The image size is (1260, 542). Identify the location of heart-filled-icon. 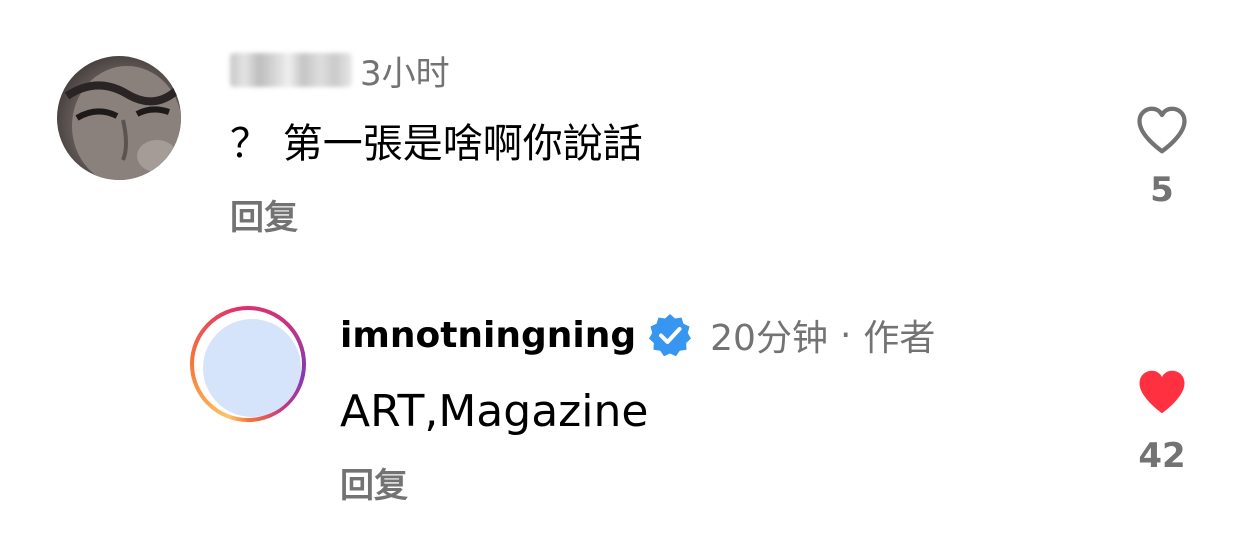
(1162, 392).